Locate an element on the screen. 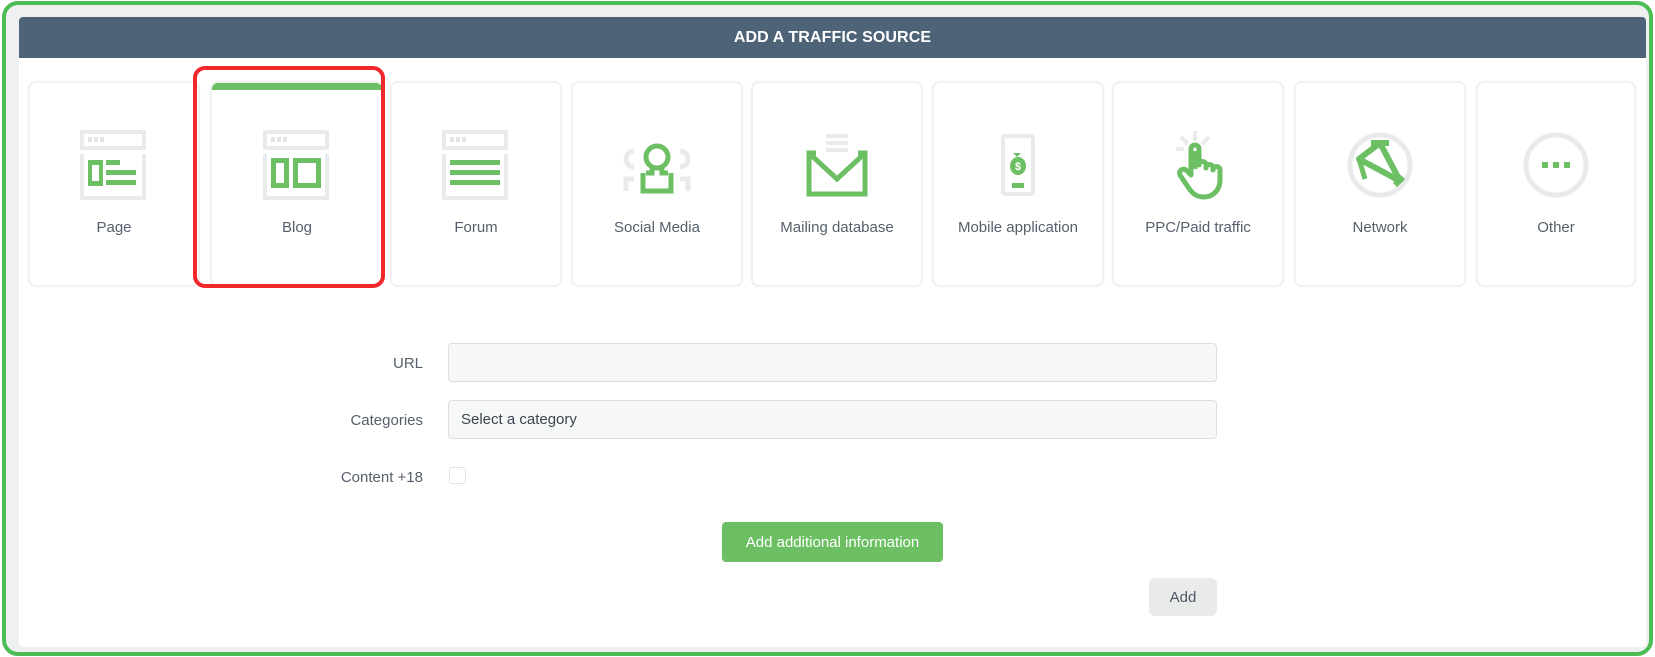 The height and width of the screenshot is (657, 1655). panel-title: ADD A TRAFFIC SOURCE is located at coordinates (832, 37).